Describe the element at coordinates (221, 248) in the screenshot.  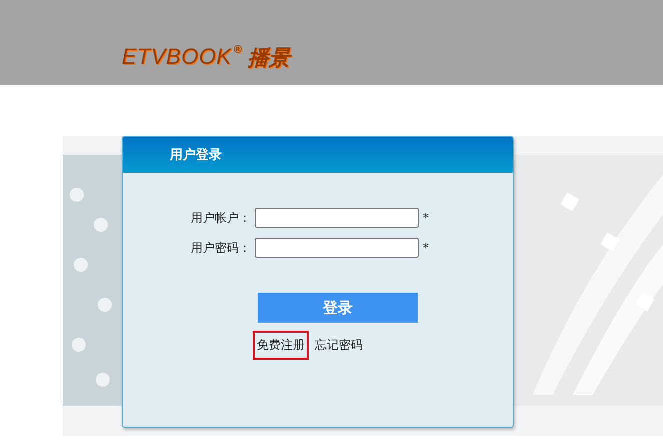
I see `field-label: 用户密码：` at that location.